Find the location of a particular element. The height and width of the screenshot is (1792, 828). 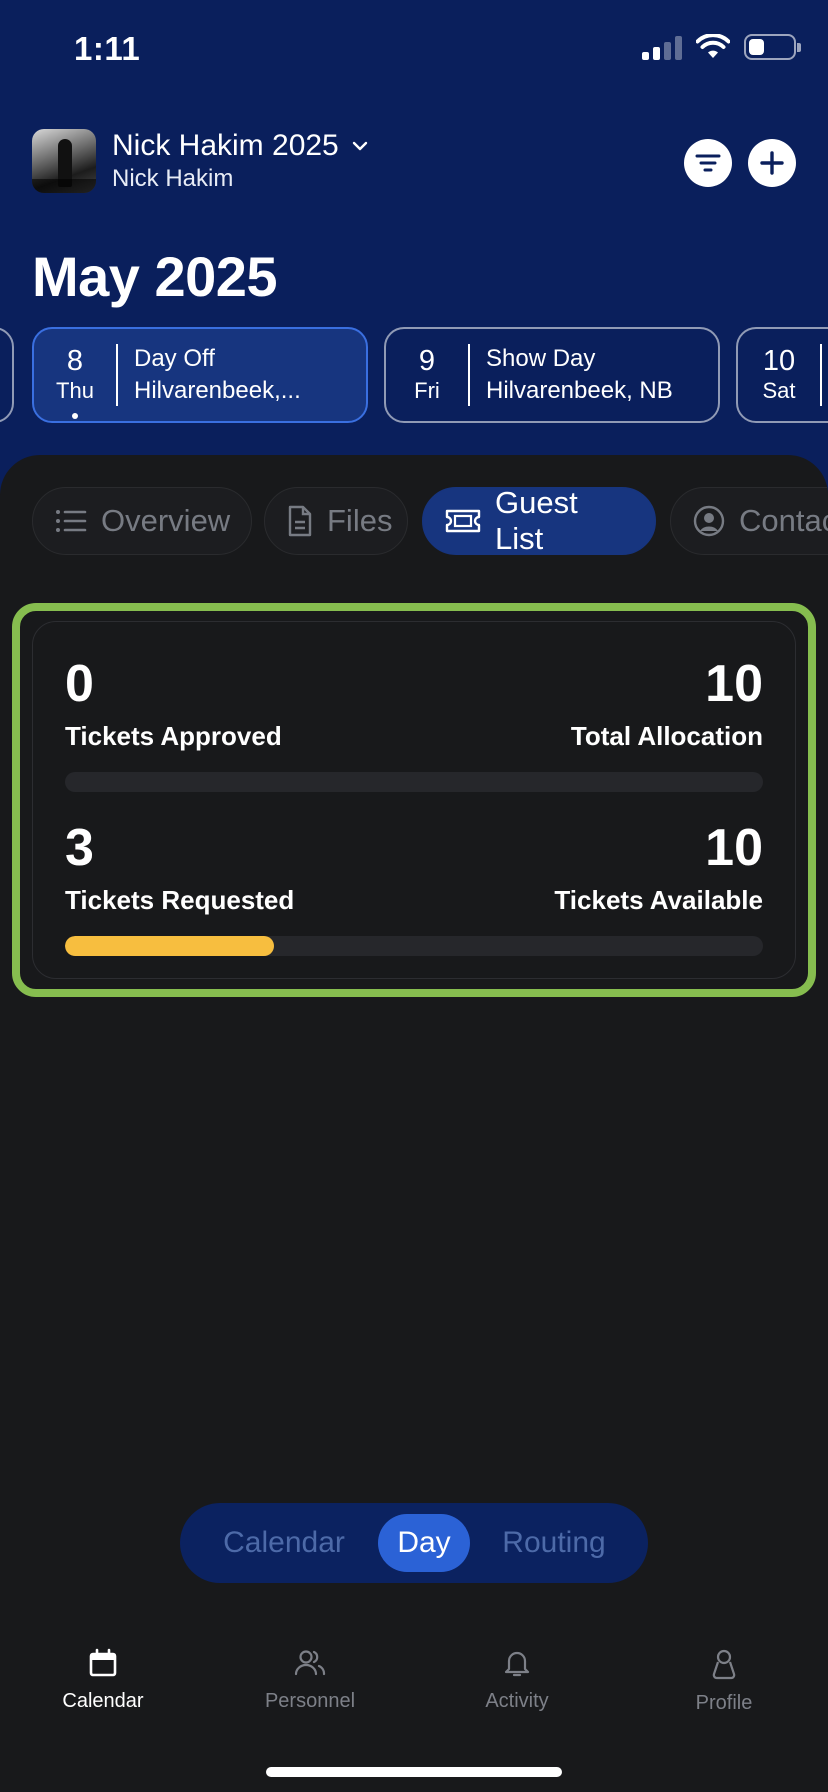

tickets-available-value: 10 is located at coordinates (734, 848).